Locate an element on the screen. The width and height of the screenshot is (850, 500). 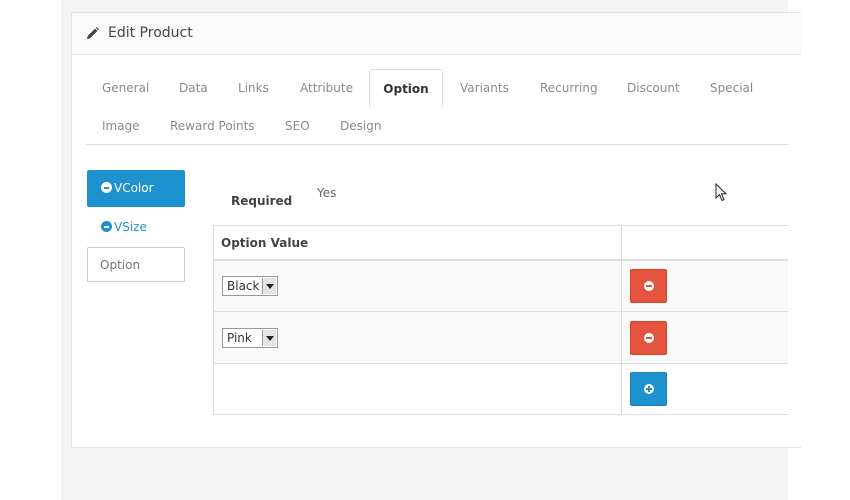
required-label: Required is located at coordinates (262, 201).